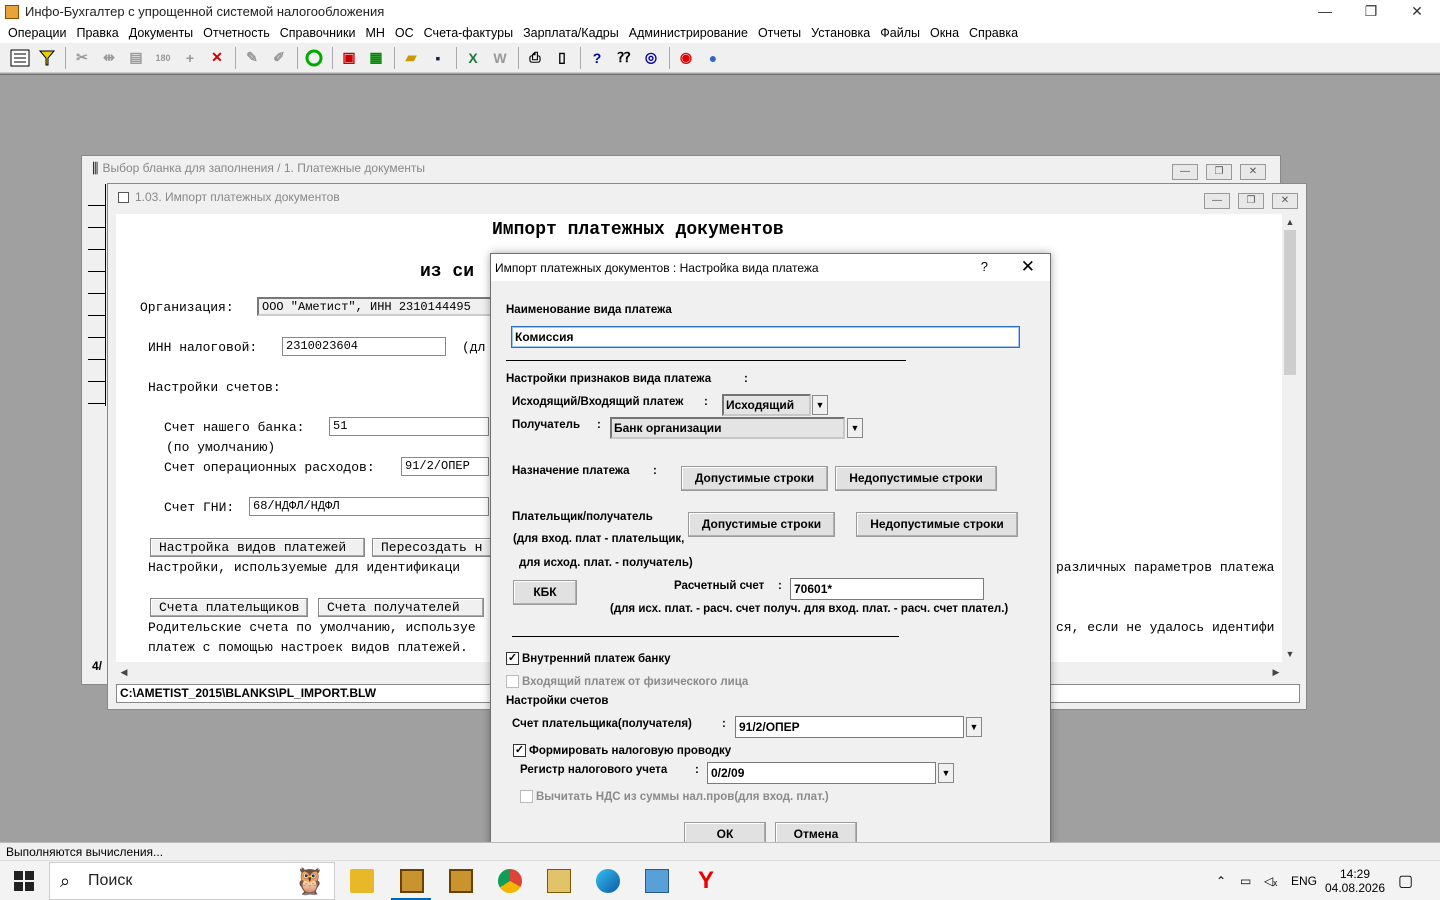  I want to click on network-icon: ▭, so click(1245, 880).